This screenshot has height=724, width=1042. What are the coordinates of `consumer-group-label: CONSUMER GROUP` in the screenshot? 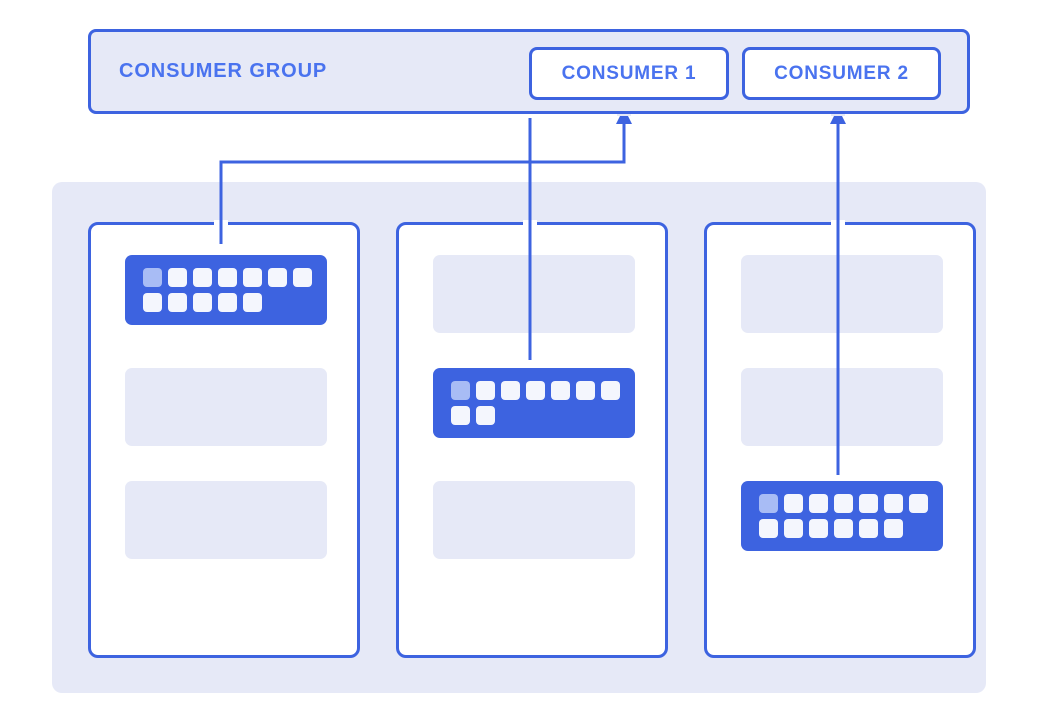 It's located at (223, 71).